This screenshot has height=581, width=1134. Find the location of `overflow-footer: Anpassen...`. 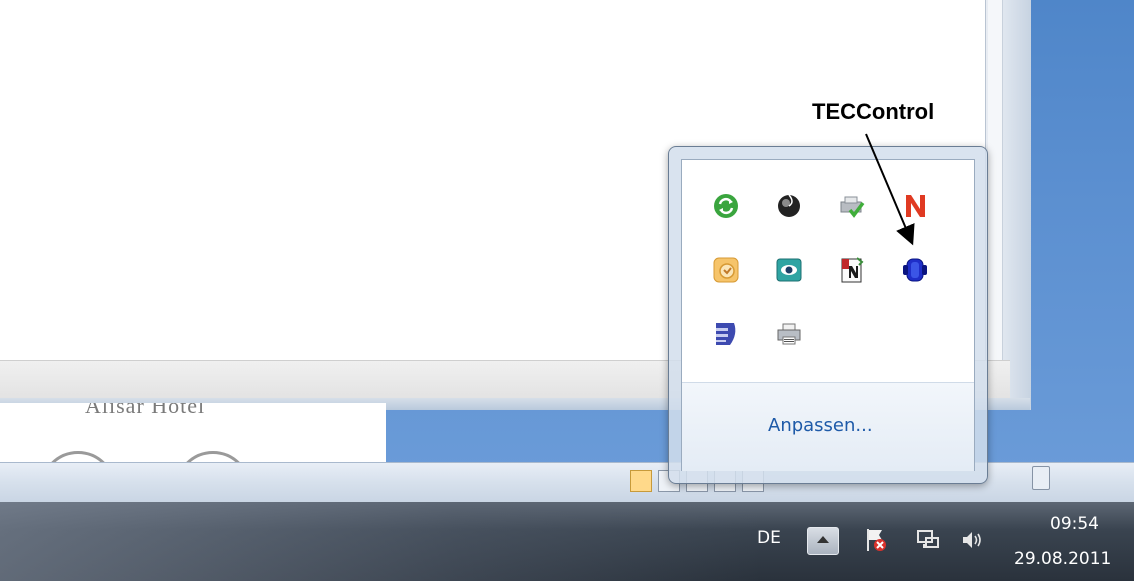

overflow-footer: Anpassen... is located at coordinates (828, 426).